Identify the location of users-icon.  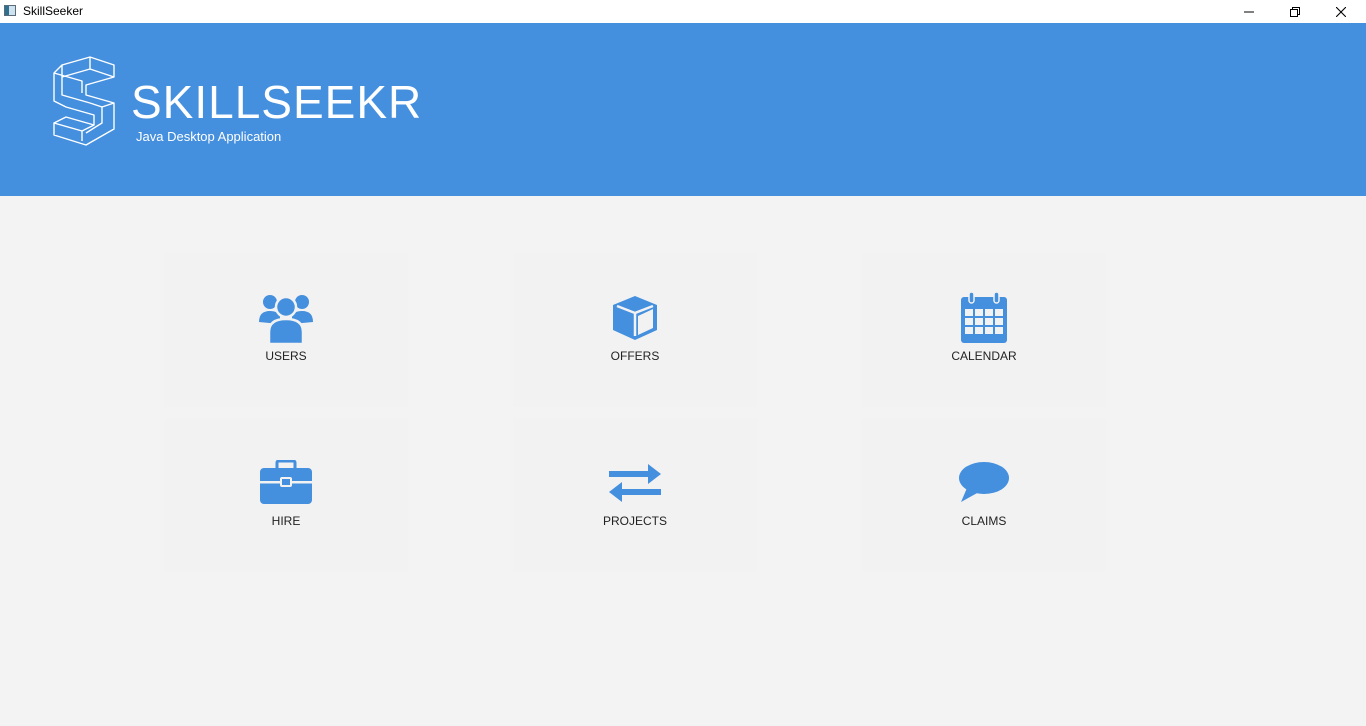
(286, 319).